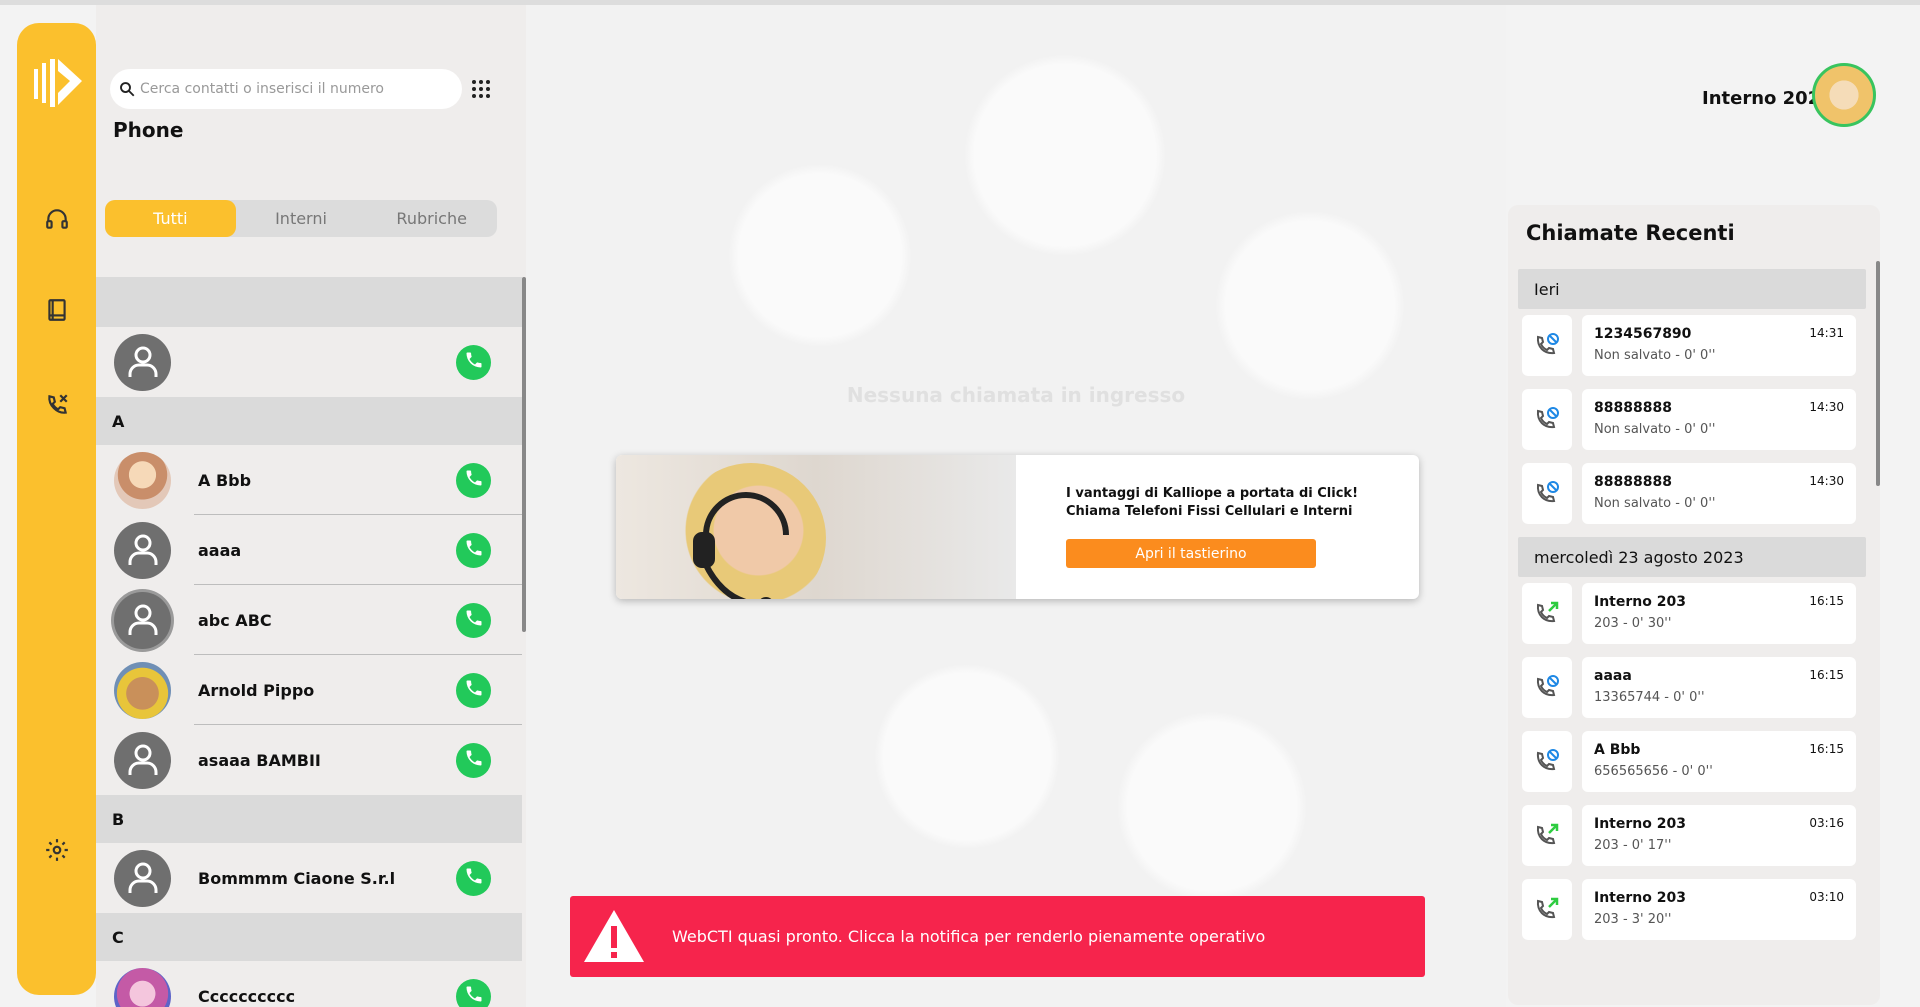 The height and width of the screenshot is (1007, 1920). Describe the element at coordinates (1826, 407) in the screenshot. I see `call-time: 14:30` at that location.